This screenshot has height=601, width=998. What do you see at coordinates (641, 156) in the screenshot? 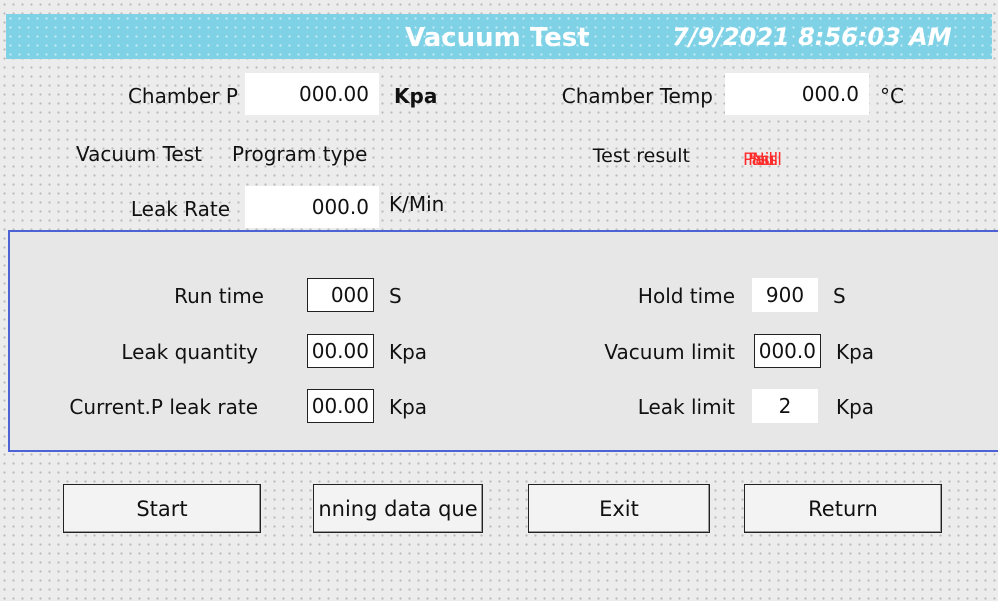
I see `test-result-label: Test result` at bounding box center [641, 156].